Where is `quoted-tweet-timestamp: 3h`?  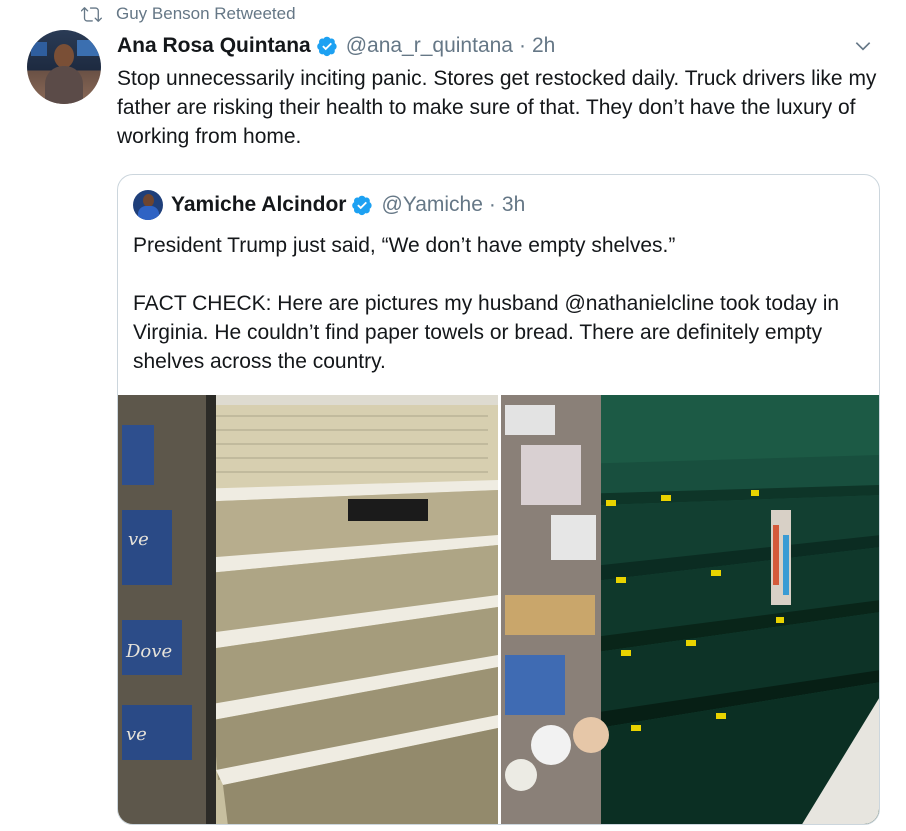 quoted-tweet-timestamp: 3h is located at coordinates (513, 204).